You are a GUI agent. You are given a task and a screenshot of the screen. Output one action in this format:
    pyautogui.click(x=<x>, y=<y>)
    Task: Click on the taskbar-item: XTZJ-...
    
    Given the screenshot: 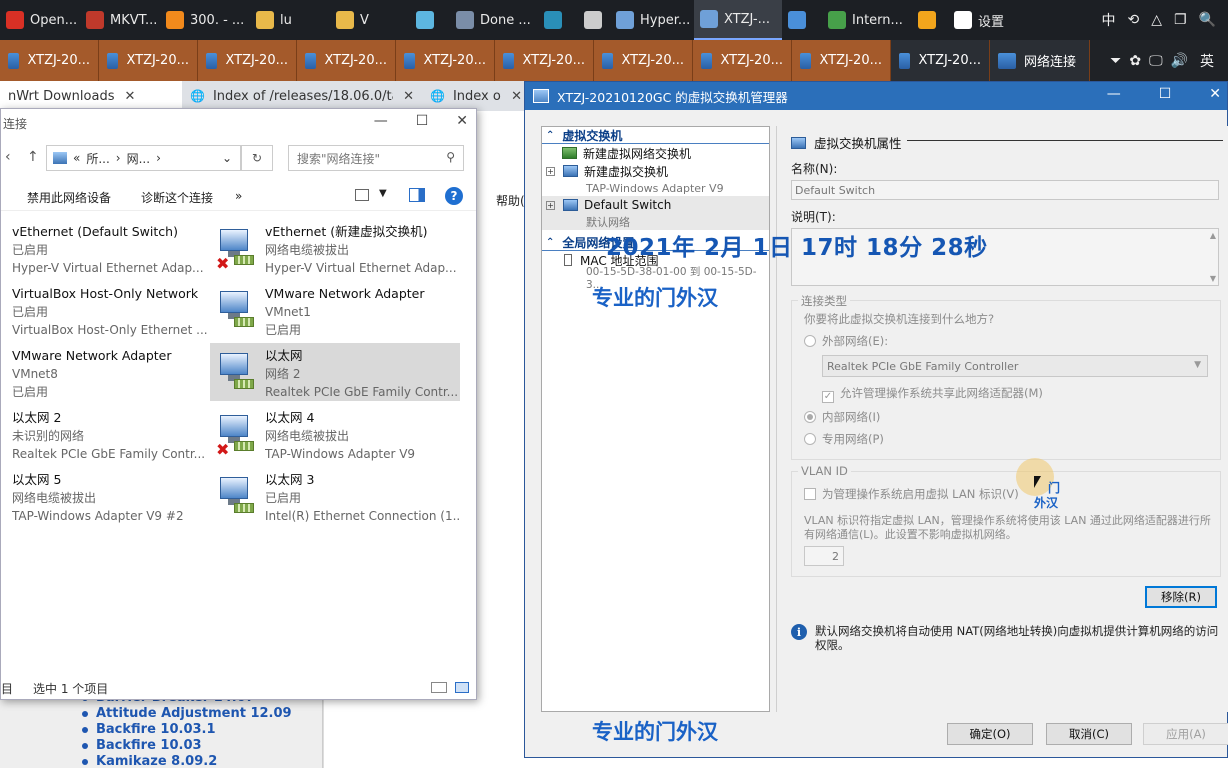 What is the action you would take?
    pyautogui.click(x=738, y=20)
    